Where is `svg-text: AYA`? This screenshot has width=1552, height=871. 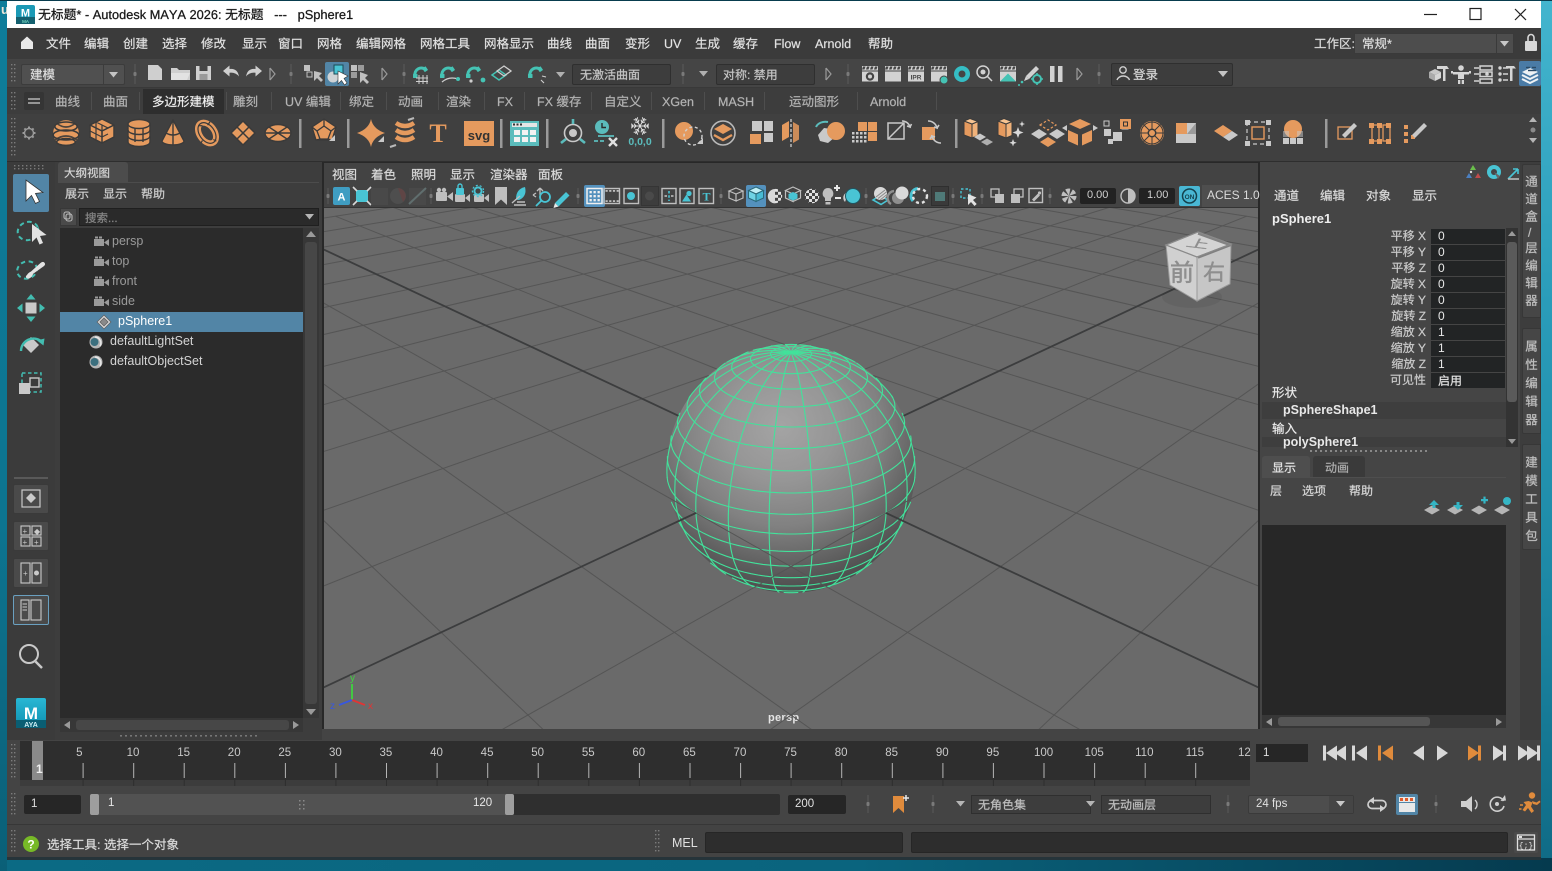 svg-text: AYA is located at coordinates (31, 725).